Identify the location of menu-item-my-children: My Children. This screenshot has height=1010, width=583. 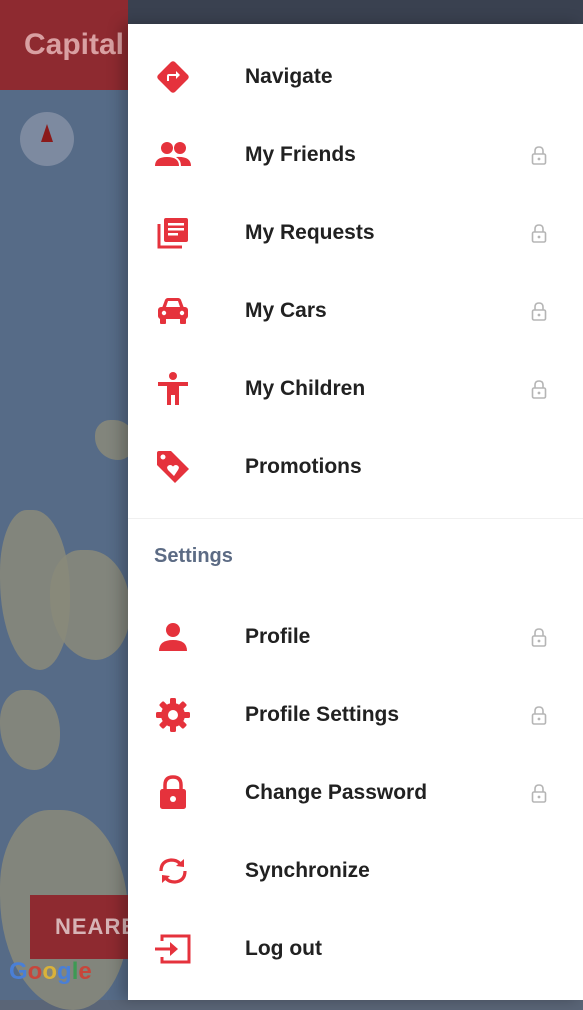
(355, 389).